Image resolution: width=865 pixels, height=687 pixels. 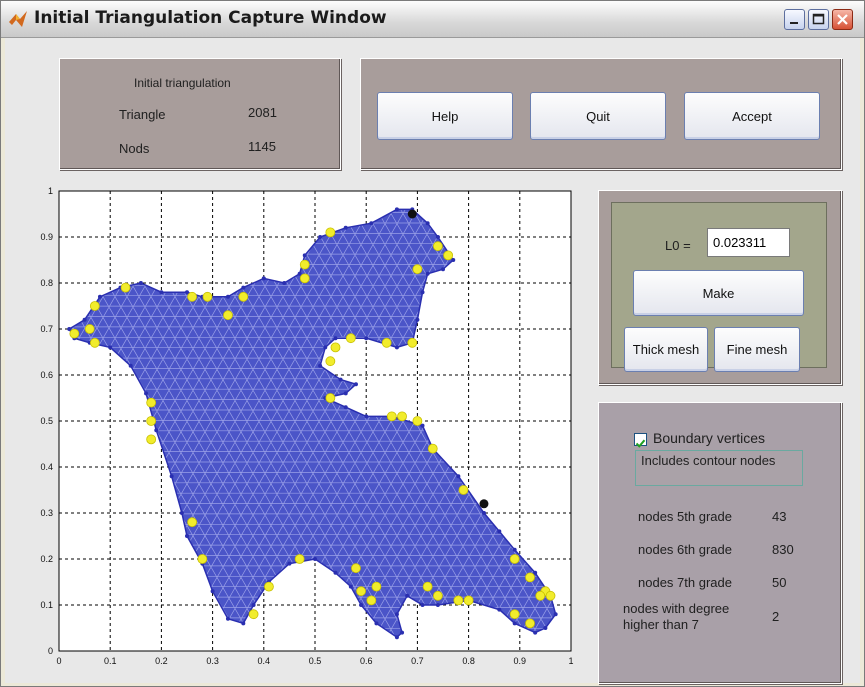 I want to click on minimize-button, so click(x=794, y=19).